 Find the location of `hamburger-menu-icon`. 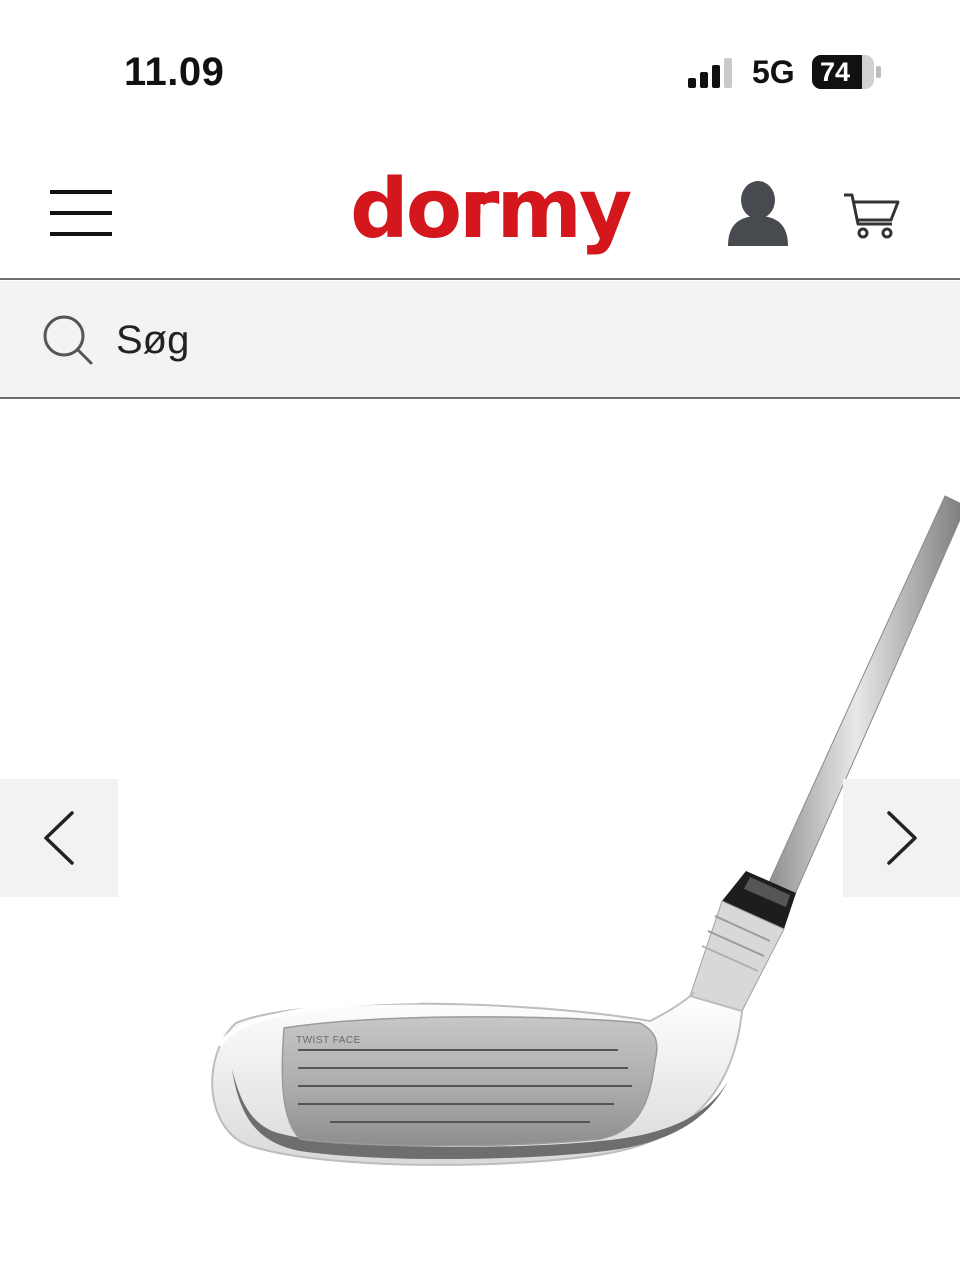

hamburger-menu-icon is located at coordinates (81, 192).